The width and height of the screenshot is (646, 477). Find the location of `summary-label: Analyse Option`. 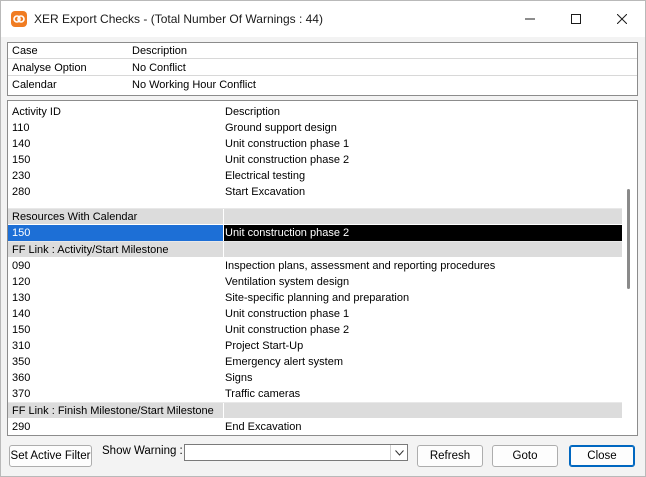

summary-label: Analyse Option is located at coordinates (49, 68).